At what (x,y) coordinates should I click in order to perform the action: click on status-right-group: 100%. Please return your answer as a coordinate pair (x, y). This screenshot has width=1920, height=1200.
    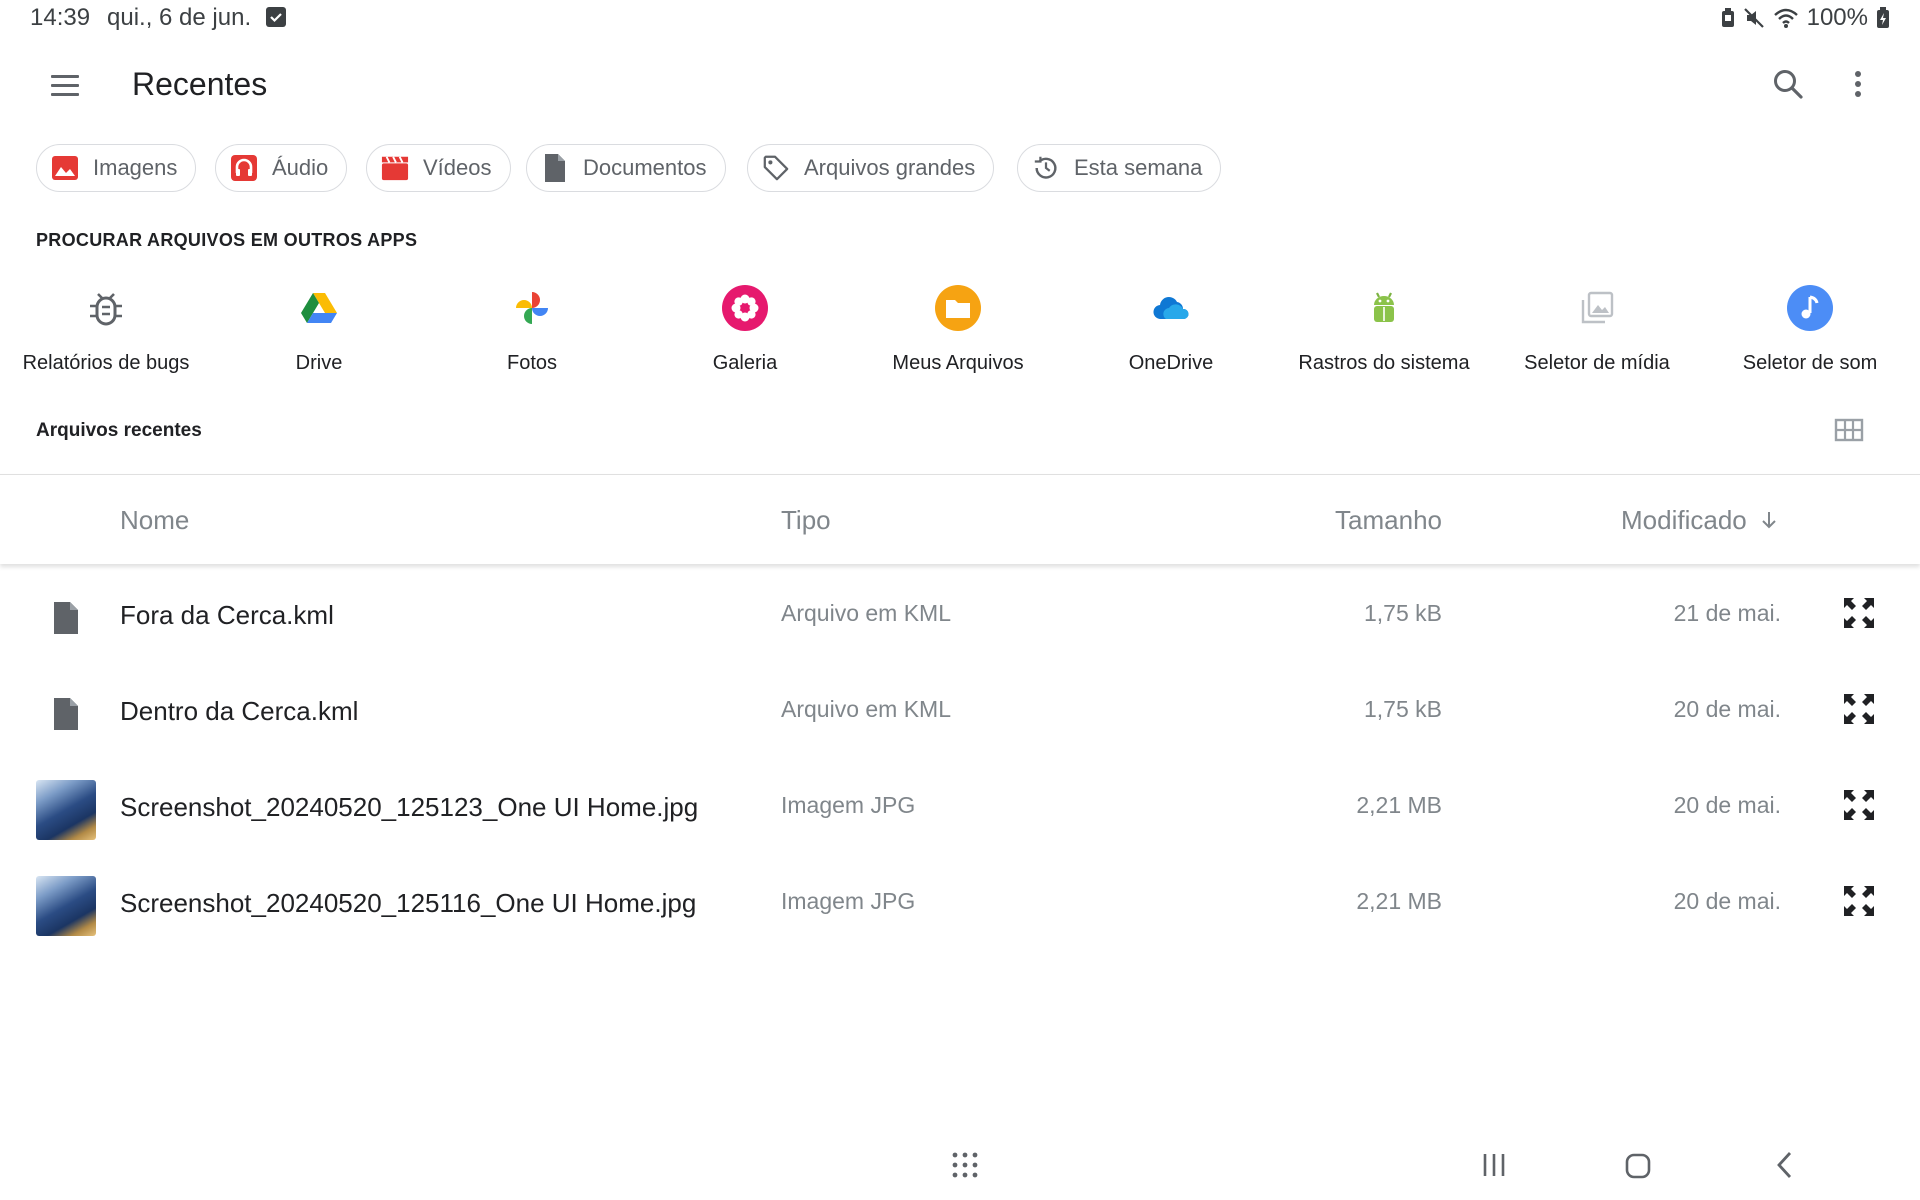
    Looking at the image, I should click on (1805, 18).